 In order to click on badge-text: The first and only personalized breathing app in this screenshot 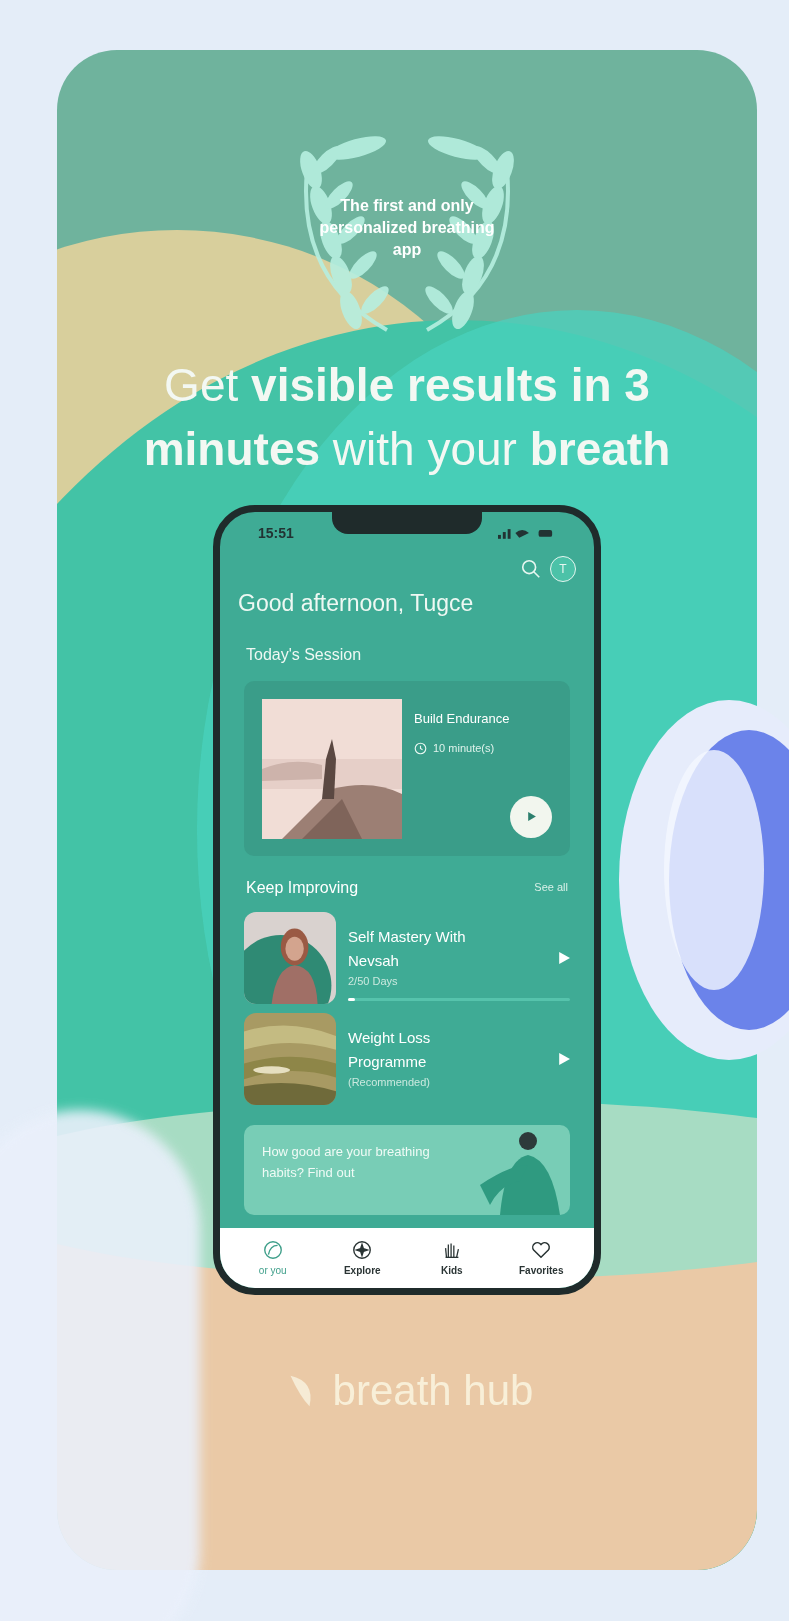, I will do `click(407, 227)`.